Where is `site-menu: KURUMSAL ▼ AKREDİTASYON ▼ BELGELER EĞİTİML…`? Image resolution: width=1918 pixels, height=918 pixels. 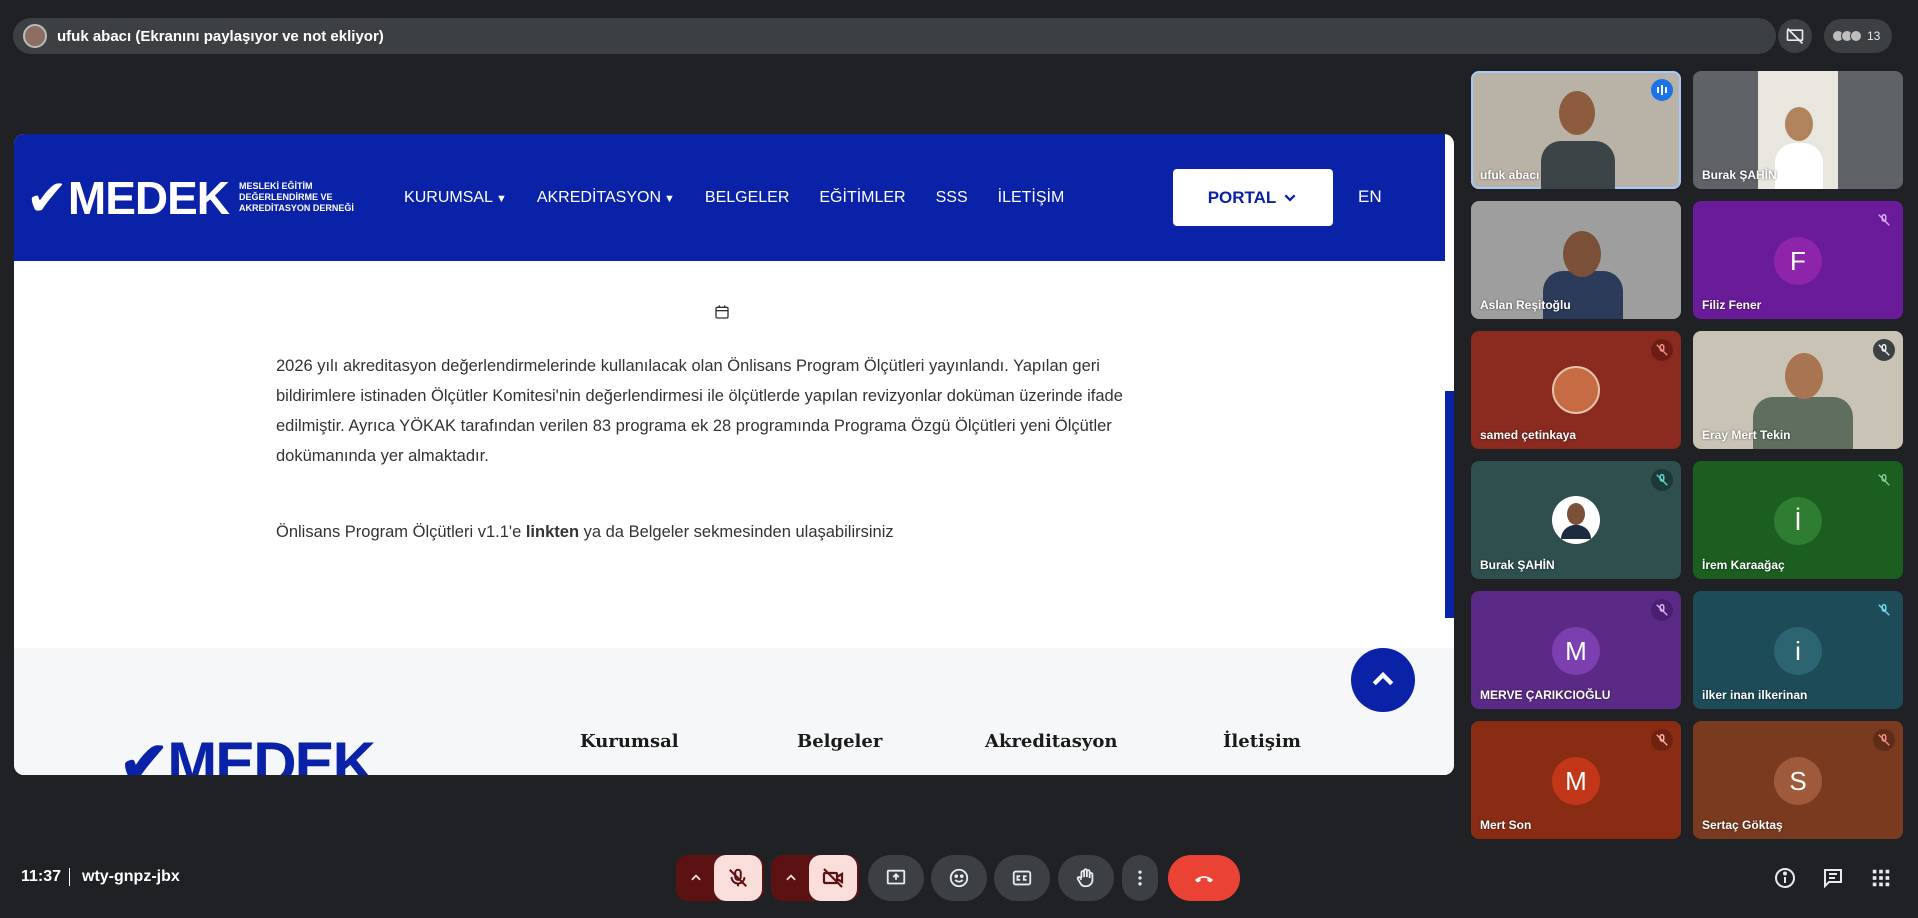
site-menu: KURUMSAL ▼ AKREDİTASYON ▼ BELGELER EĞİTİML… is located at coordinates (734, 198).